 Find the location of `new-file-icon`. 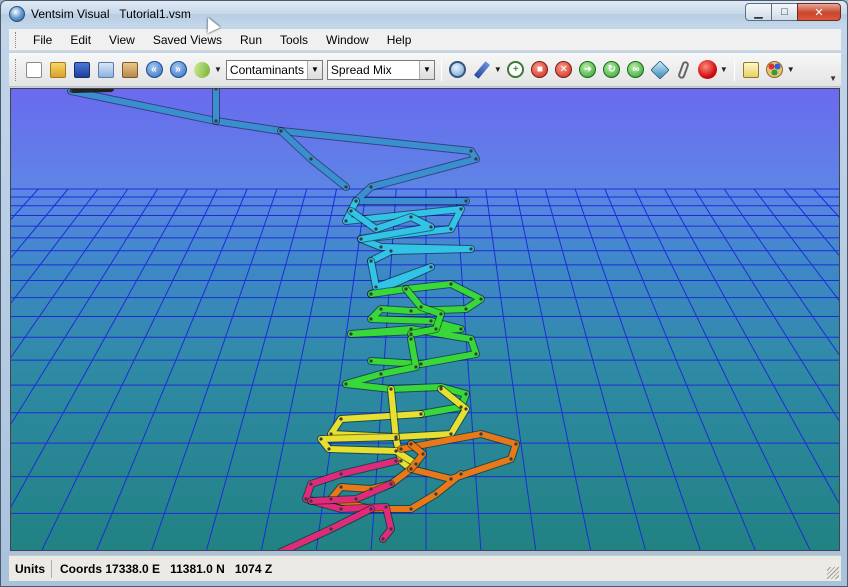

new-file-icon is located at coordinates (34, 69).